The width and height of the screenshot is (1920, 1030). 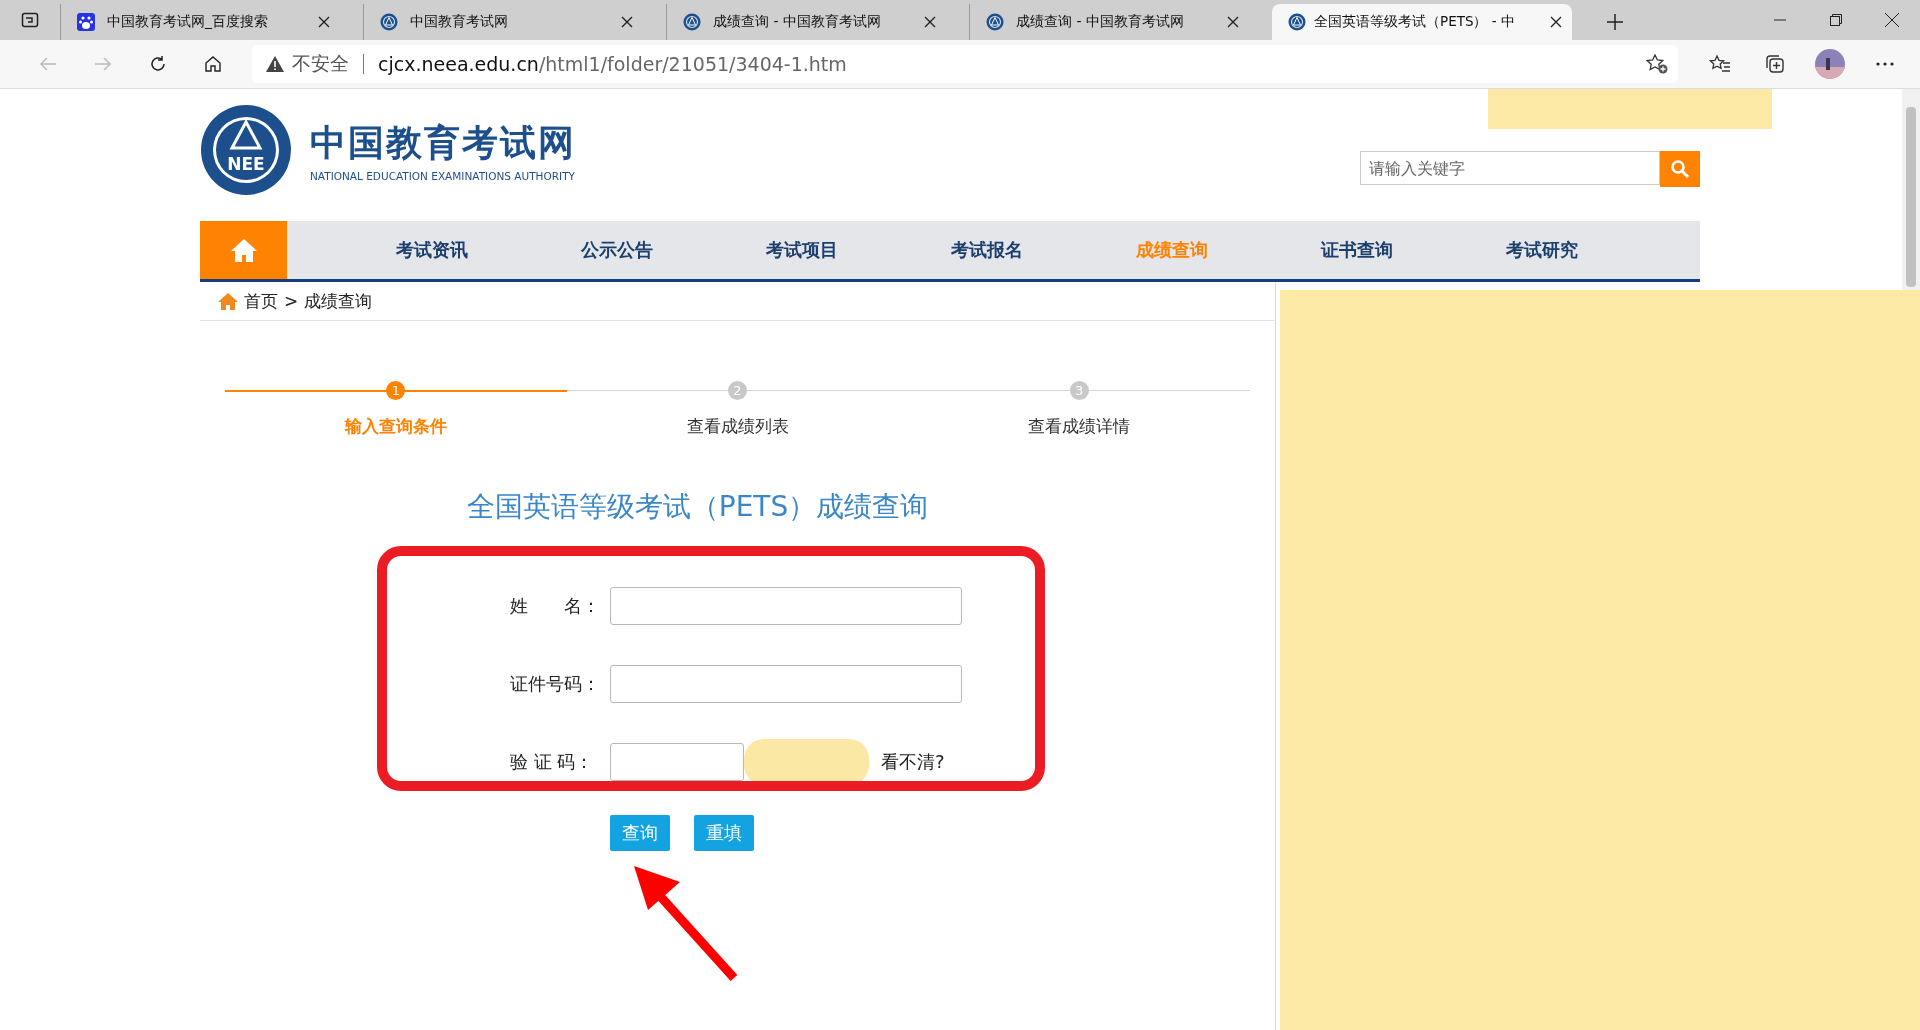 I want to click on field-label: 证件号码：, so click(x=555, y=684).